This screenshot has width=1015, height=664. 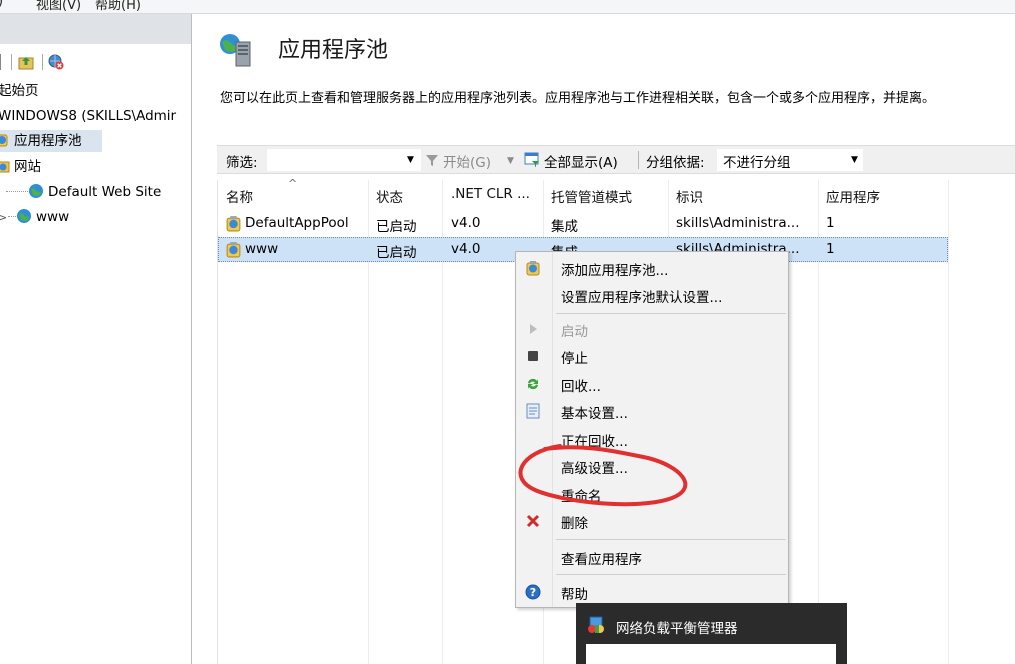 What do you see at coordinates (652, 521) in the screenshot?
I see `menu-item-delete: 删除` at bounding box center [652, 521].